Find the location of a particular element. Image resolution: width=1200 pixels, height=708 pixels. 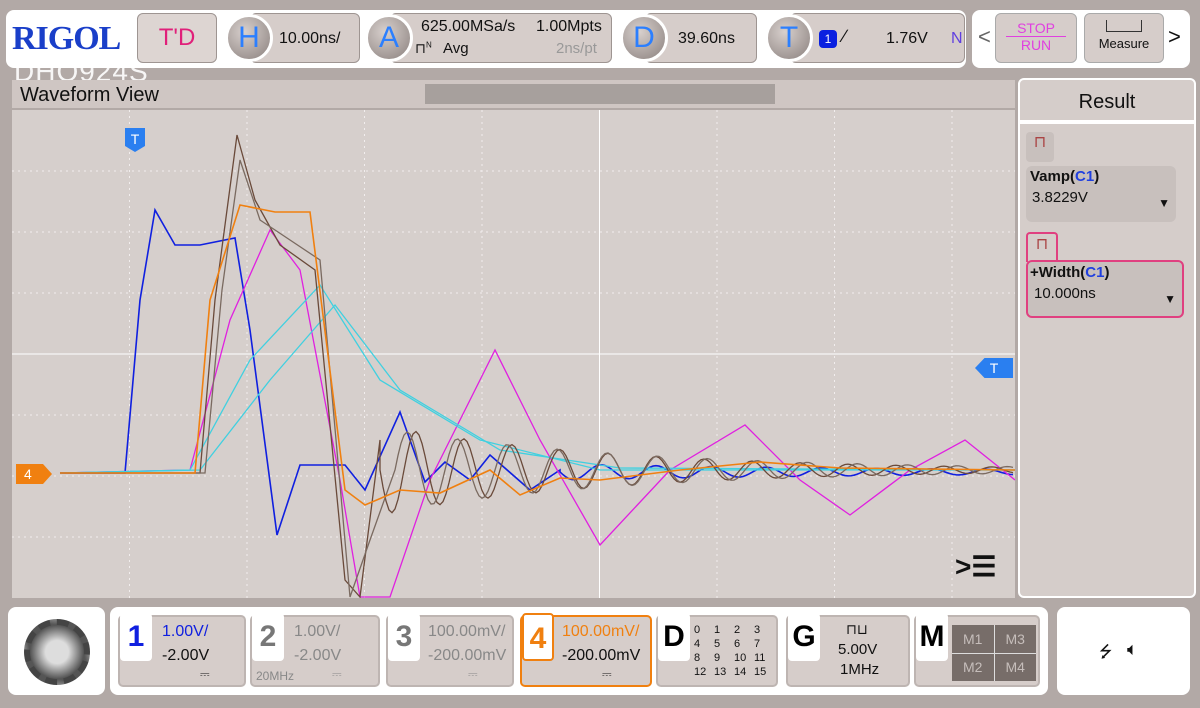

delay-button: D is located at coordinates (644, 38).